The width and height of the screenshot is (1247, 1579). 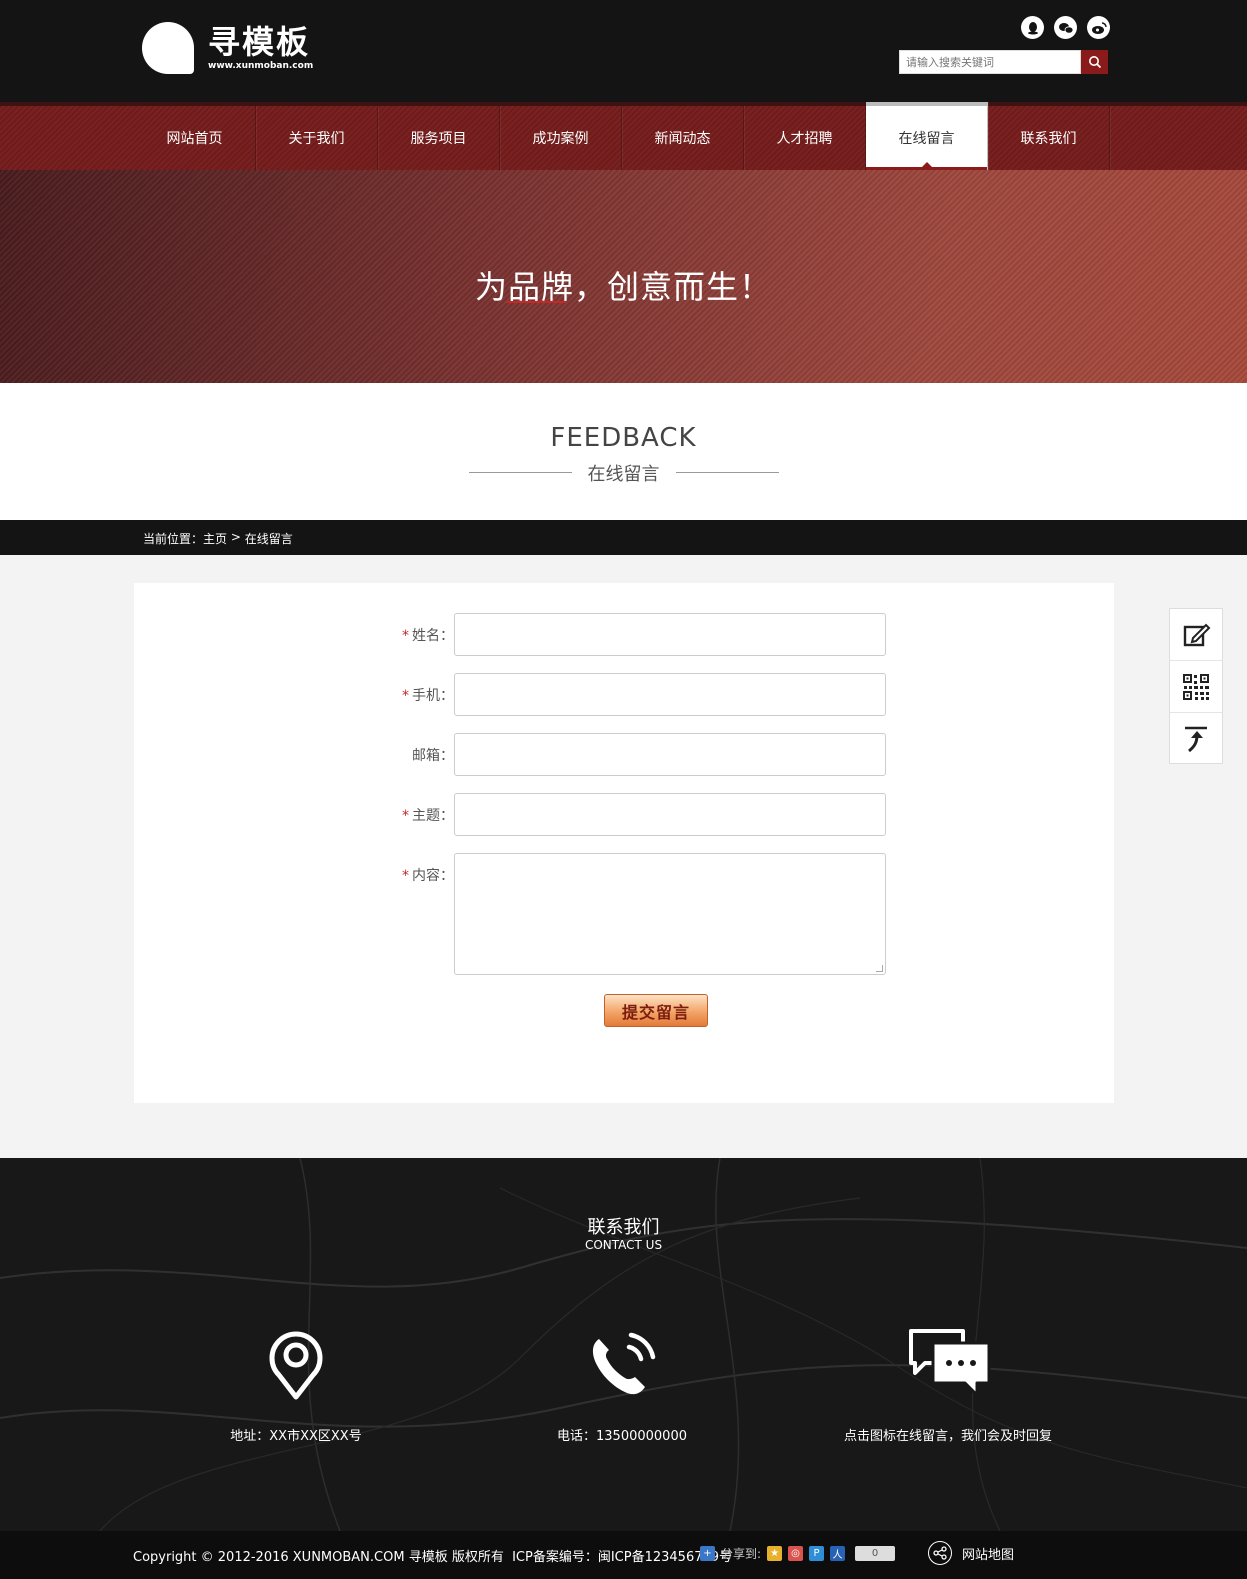 What do you see at coordinates (269, 538) in the screenshot?
I see `breadcrumb-current: 在线留言` at bounding box center [269, 538].